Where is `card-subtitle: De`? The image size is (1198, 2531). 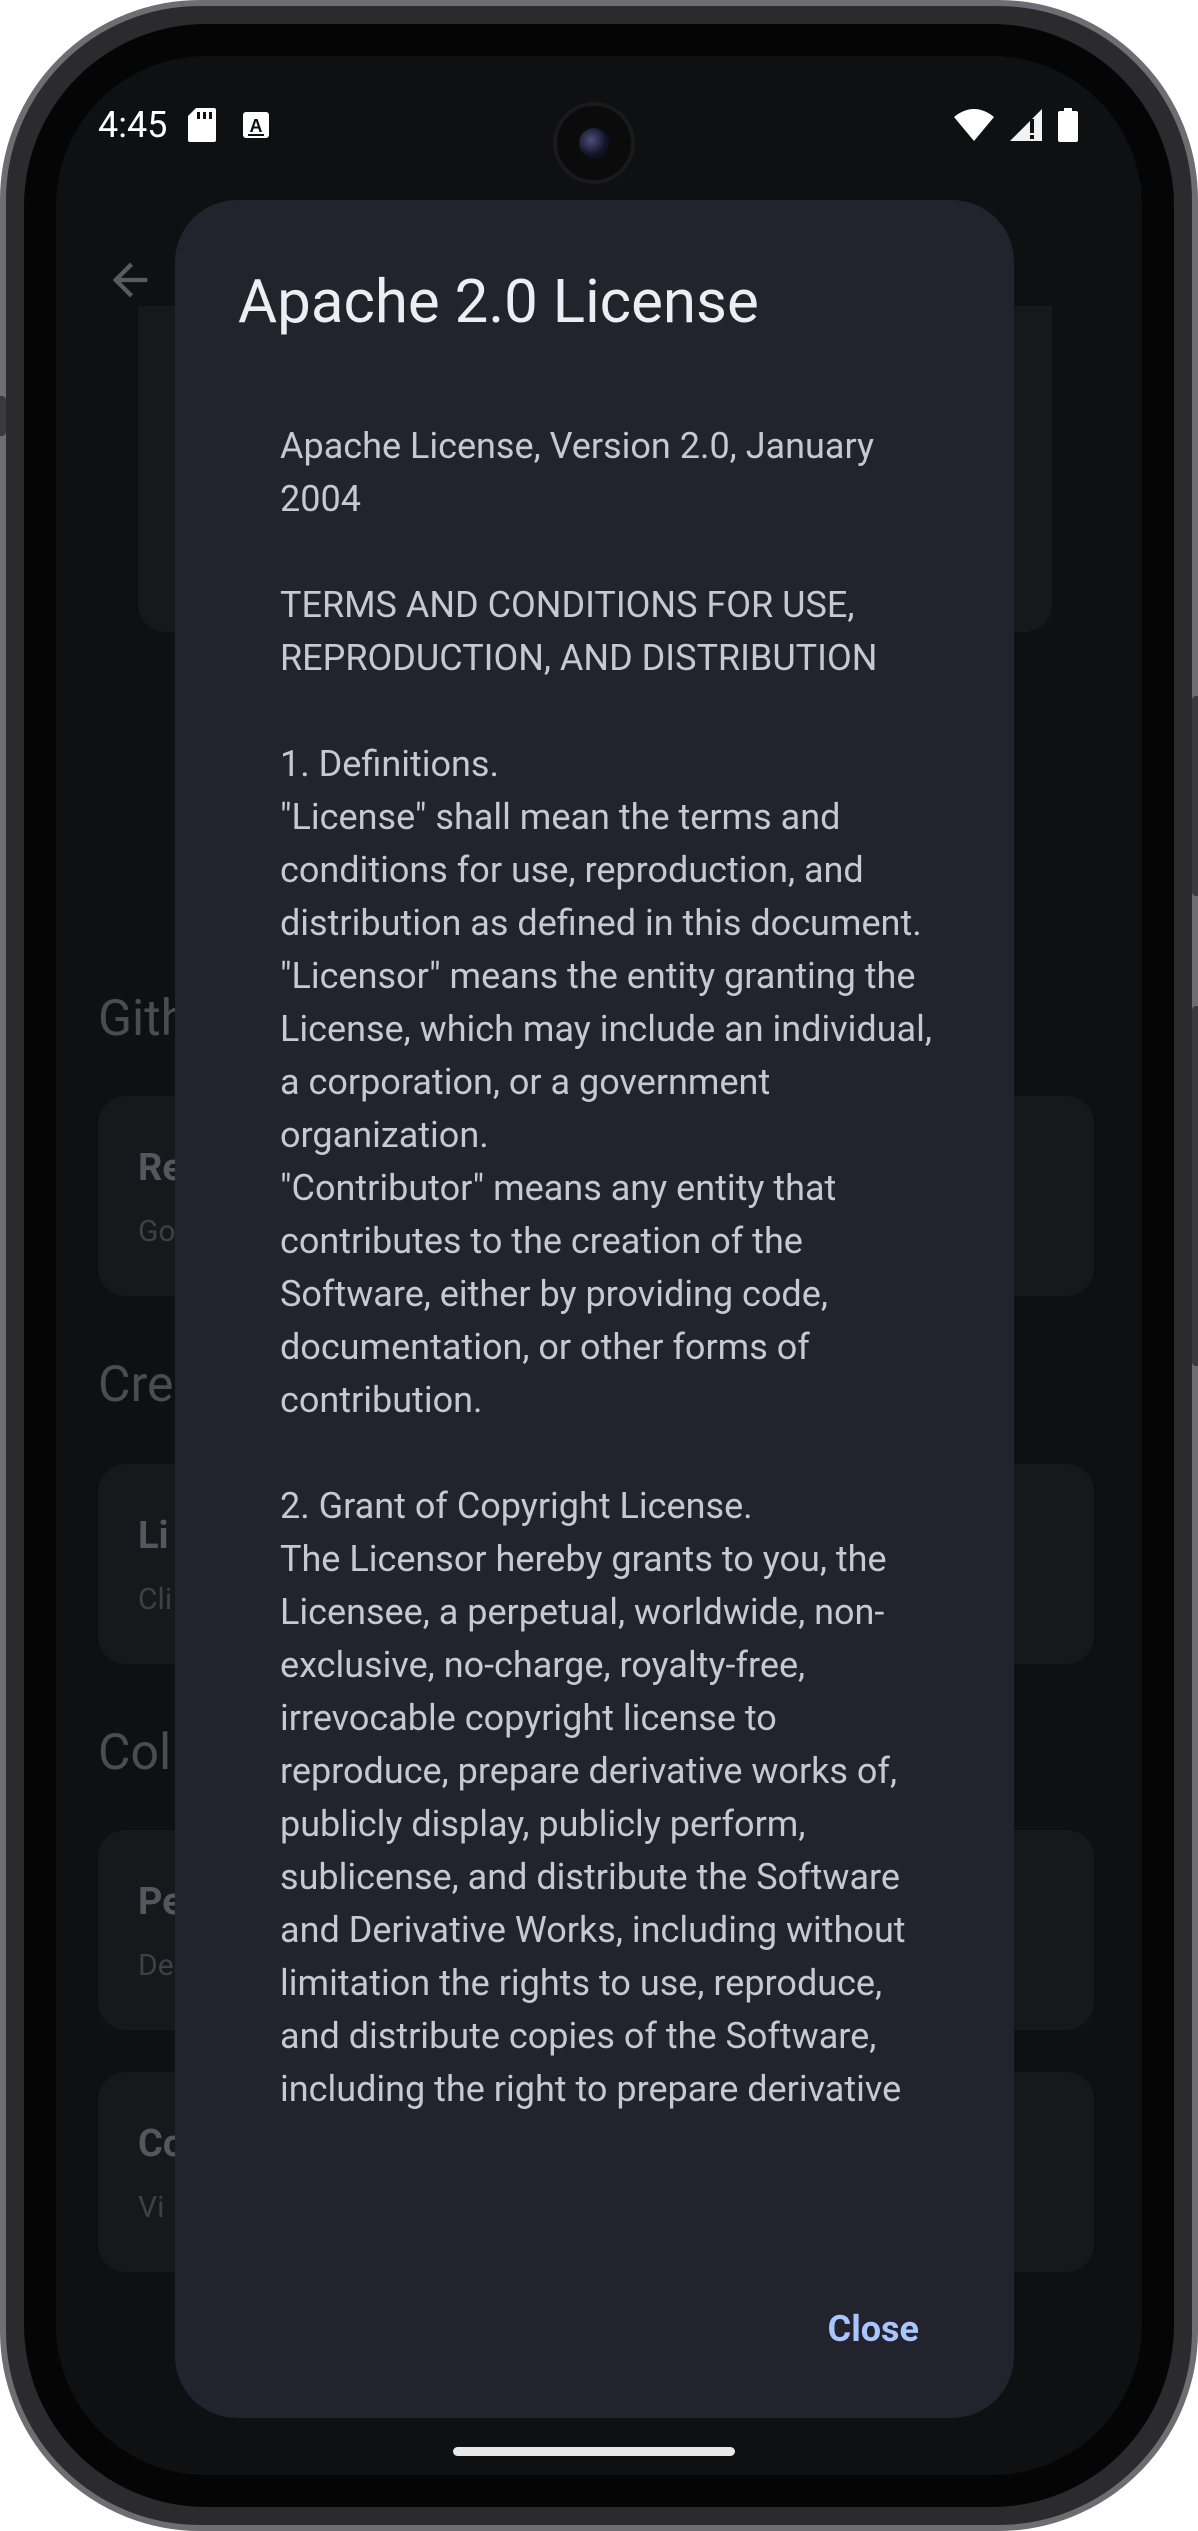
card-subtitle: De is located at coordinates (156, 1965).